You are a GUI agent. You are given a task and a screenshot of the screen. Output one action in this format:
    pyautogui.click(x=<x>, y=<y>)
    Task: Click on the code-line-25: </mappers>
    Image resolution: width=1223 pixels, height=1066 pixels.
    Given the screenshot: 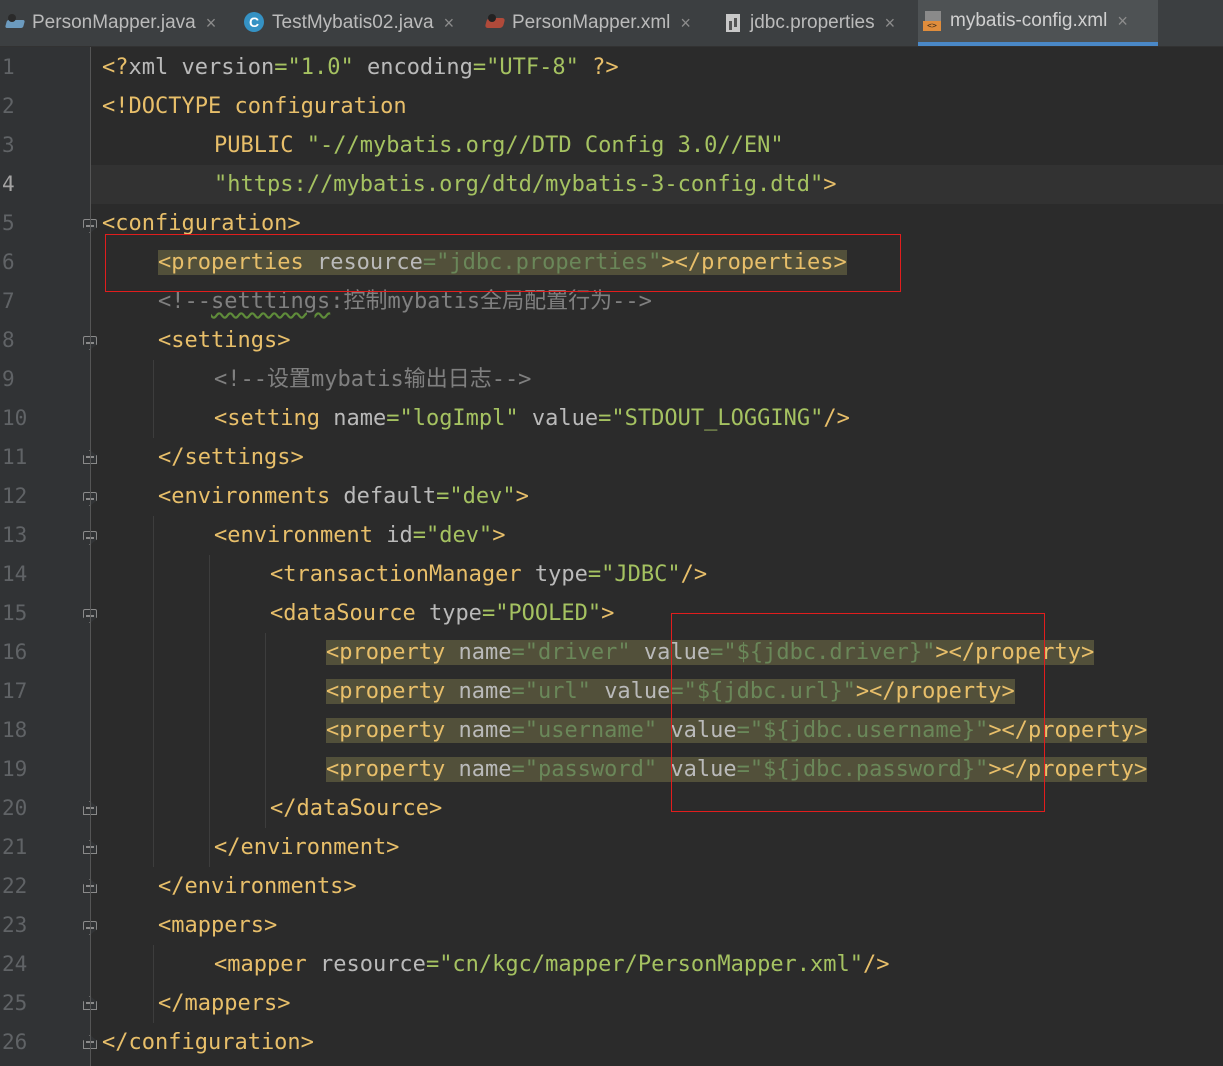 What is the action you would take?
    pyautogui.click(x=224, y=1003)
    